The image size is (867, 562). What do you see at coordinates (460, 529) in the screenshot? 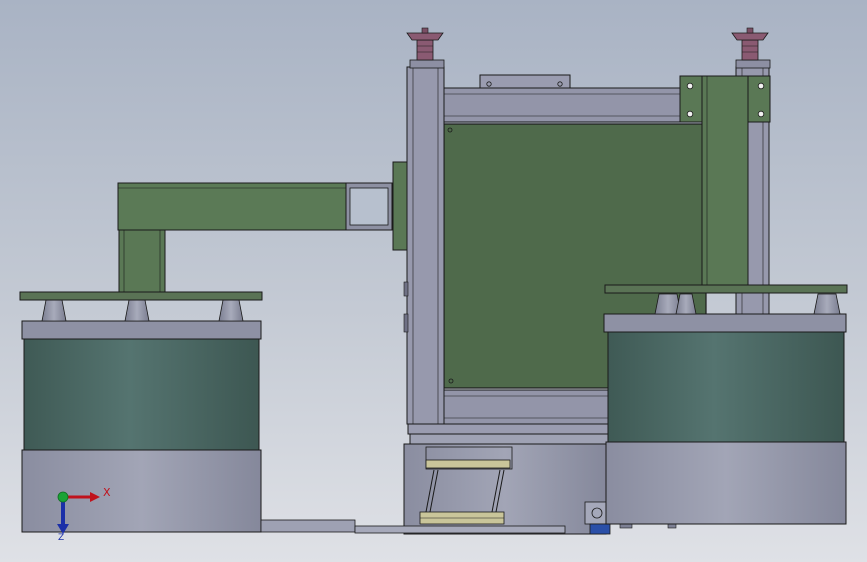
I see `floor-rail` at bounding box center [460, 529].